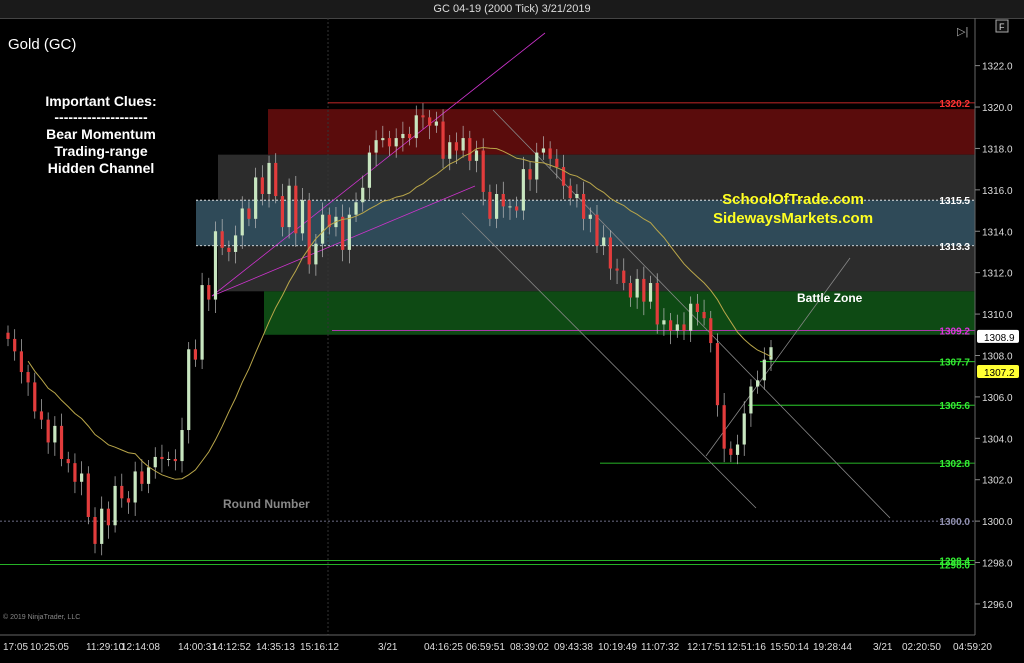 Image resolution: width=1024 pixels, height=663 pixels. I want to click on svg-text: F, so click(1002, 27).